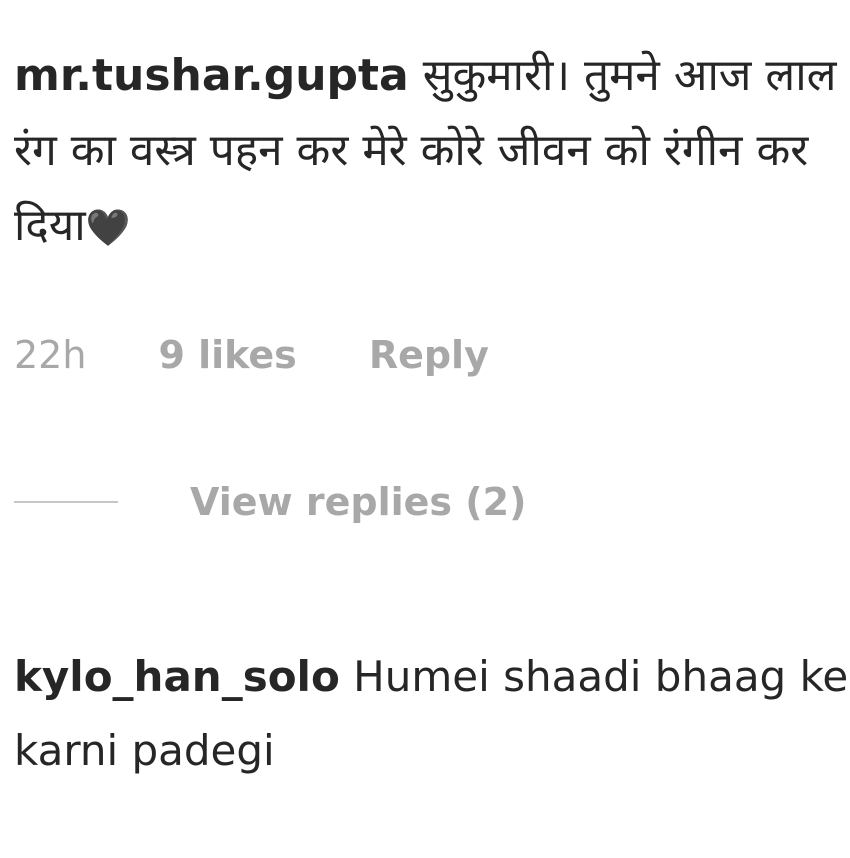  Describe the element at coordinates (211, 75) in the screenshot. I see `comment-username: mr.tushar.gupta` at that location.